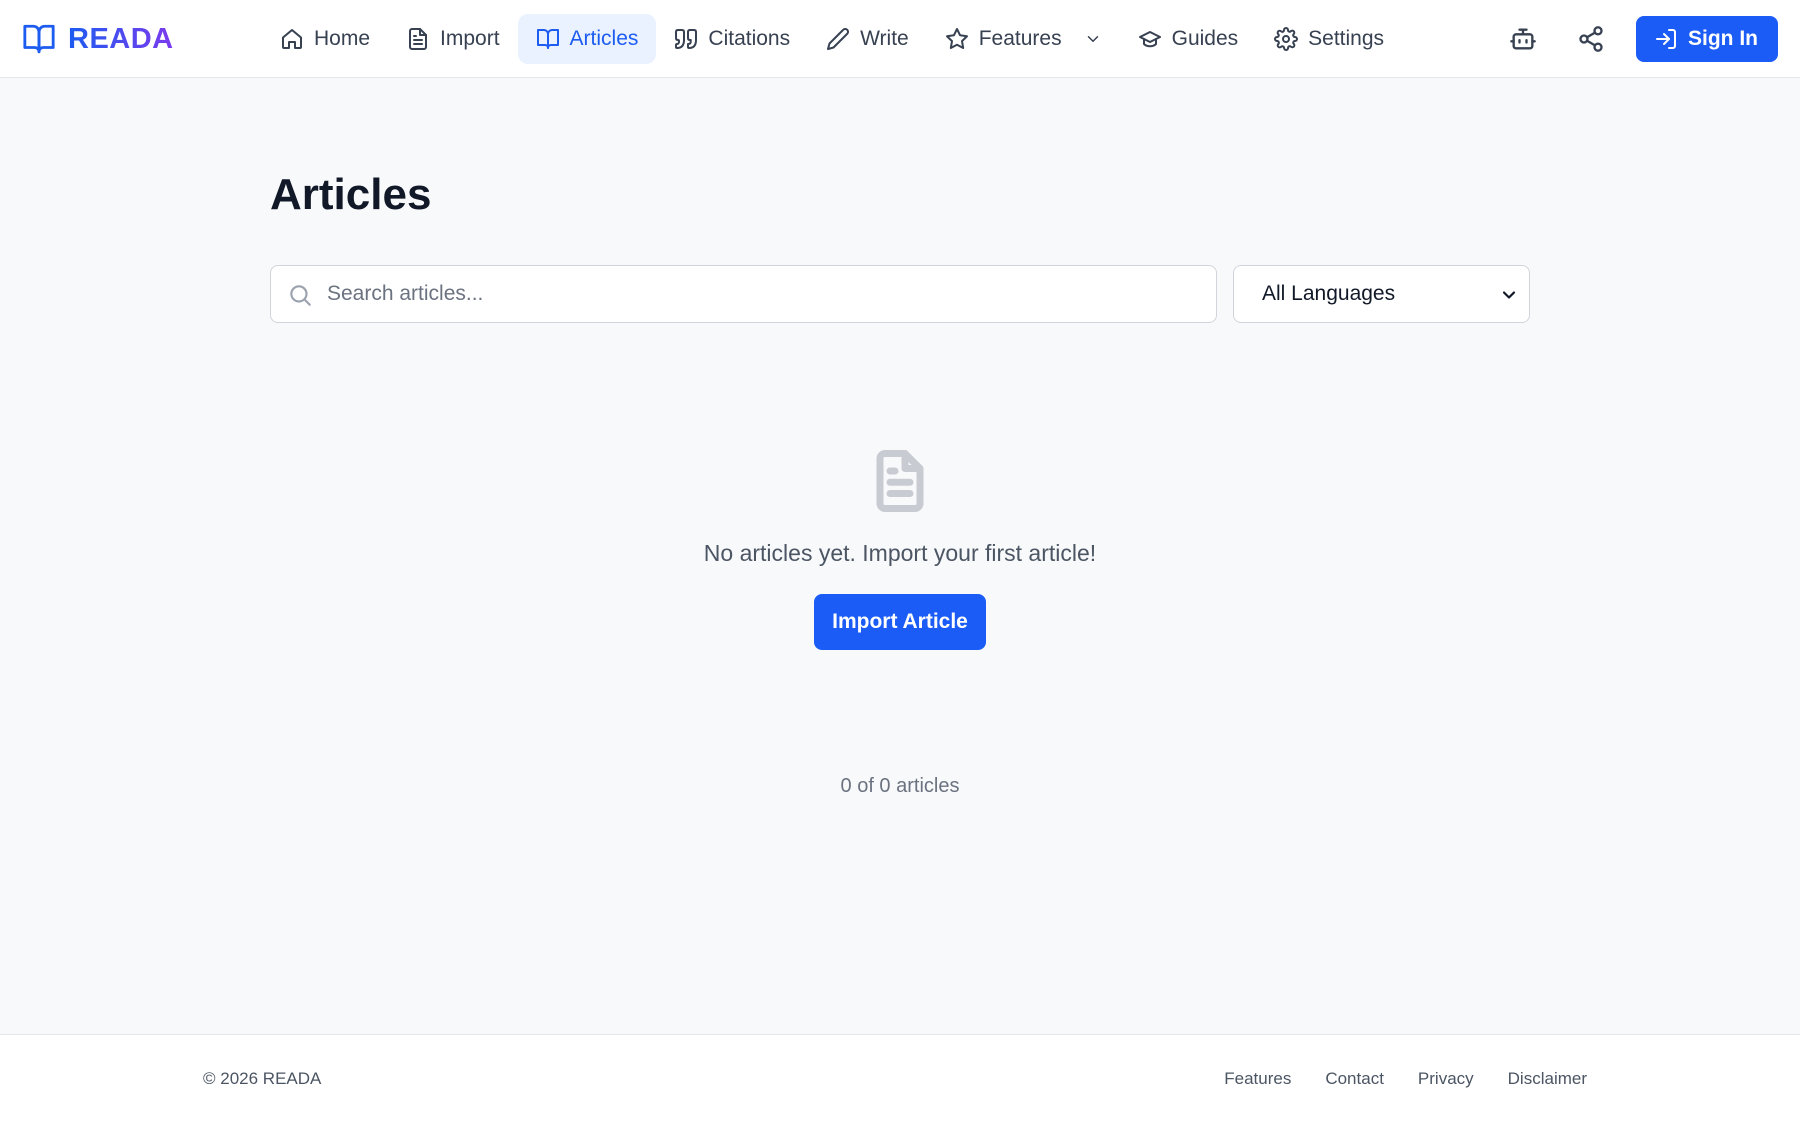 Image resolution: width=1800 pixels, height=1125 pixels. I want to click on sign-in-label: Sign In, so click(1723, 38).